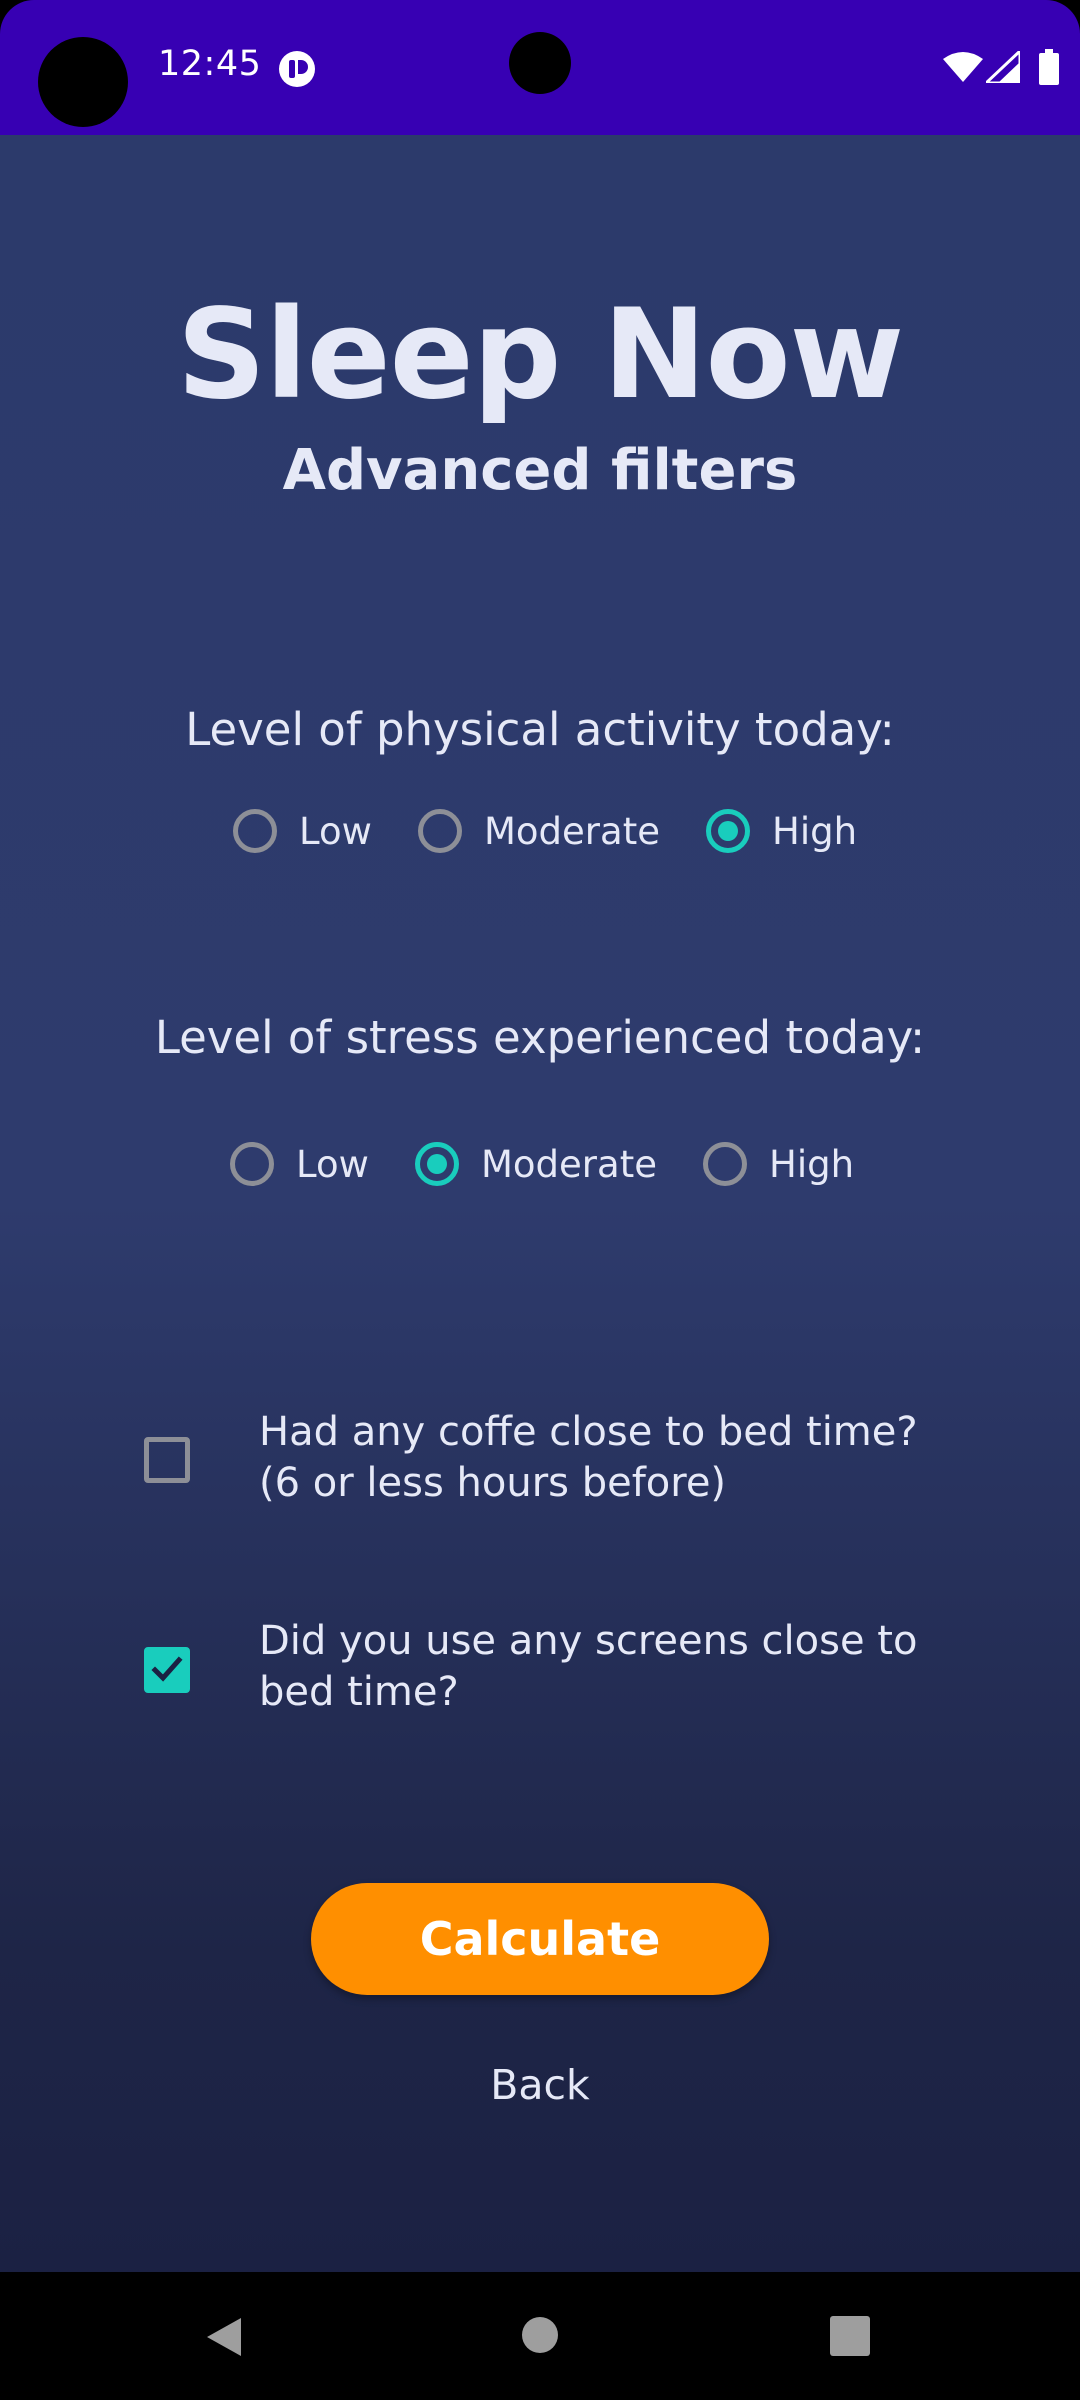 Image resolution: width=1080 pixels, height=2400 pixels. What do you see at coordinates (850, 2336) in the screenshot?
I see `recents-icon` at bounding box center [850, 2336].